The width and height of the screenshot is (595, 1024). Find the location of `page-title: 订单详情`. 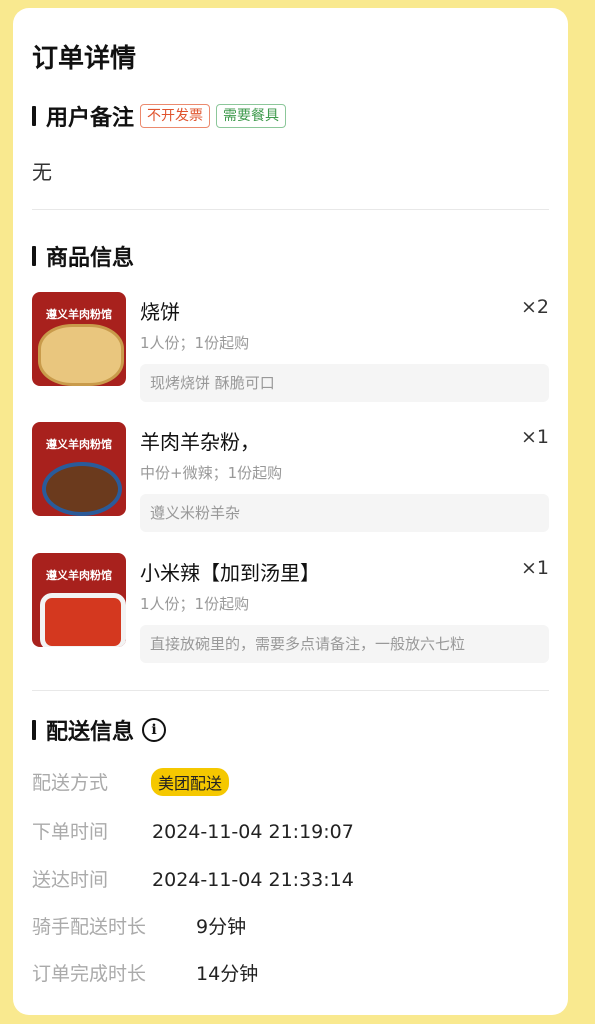

page-title: 订单详情 is located at coordinates (84, 59).